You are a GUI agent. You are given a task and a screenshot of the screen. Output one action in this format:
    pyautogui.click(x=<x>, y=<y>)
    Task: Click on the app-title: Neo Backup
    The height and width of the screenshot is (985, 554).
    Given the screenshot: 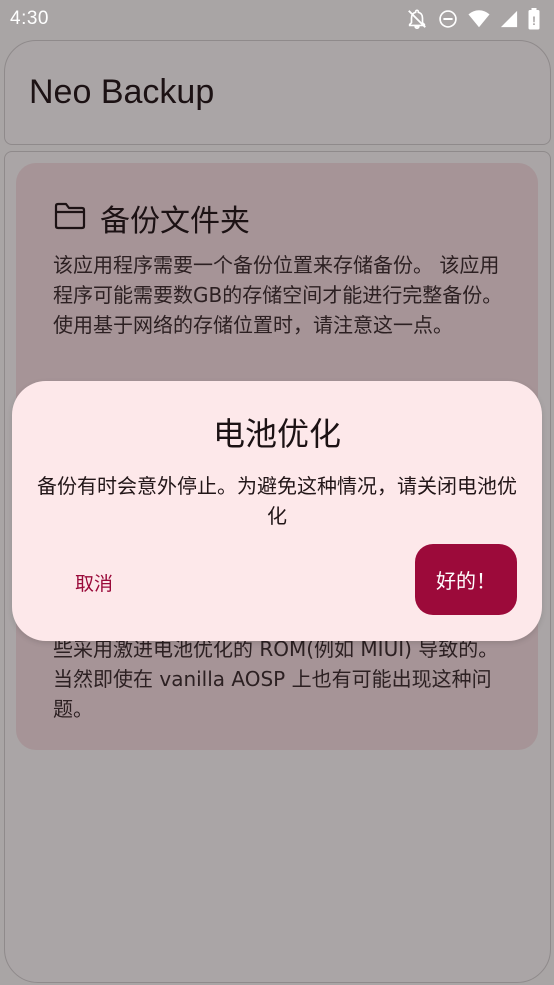 What is the action you would take?
    pyautogui.click(x=122, y=92)
    